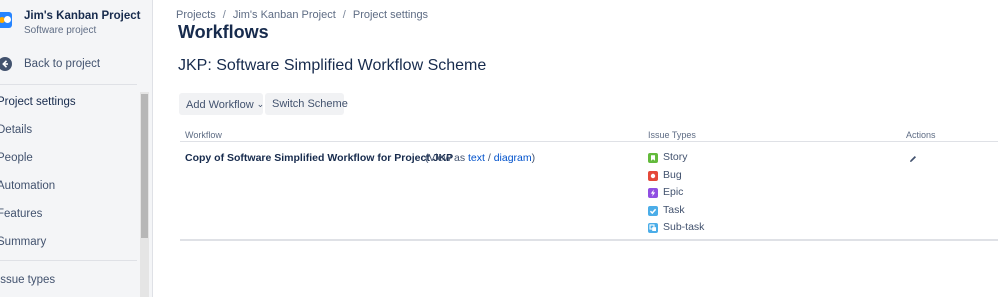 The width and height of the screenshot is (998, 297). I want to click on switch-scheme-button: Switch Scheme, so click(306, 104).